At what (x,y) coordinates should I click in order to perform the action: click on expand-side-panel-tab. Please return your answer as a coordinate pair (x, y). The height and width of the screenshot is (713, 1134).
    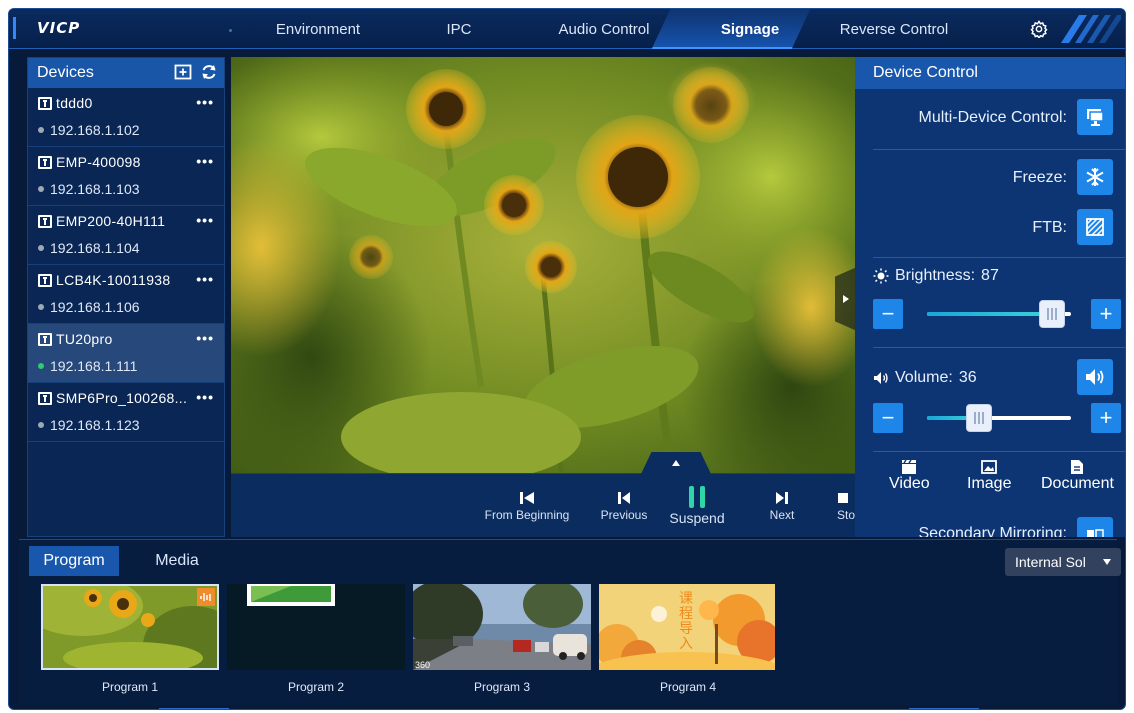
    Looking at the image, I should click on (846, 299).